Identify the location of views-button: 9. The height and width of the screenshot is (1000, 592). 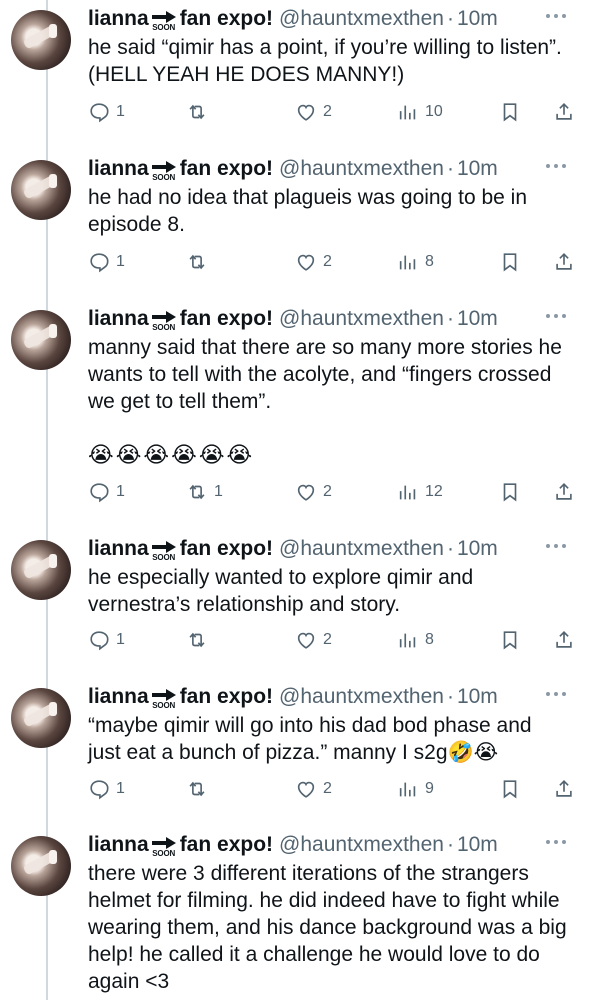
(415, 789).